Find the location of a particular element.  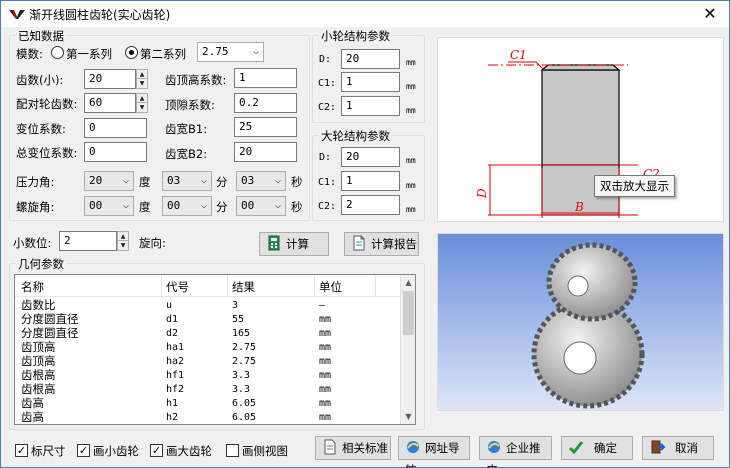

decimals-input: 2 is located at coordinates (88, 241).